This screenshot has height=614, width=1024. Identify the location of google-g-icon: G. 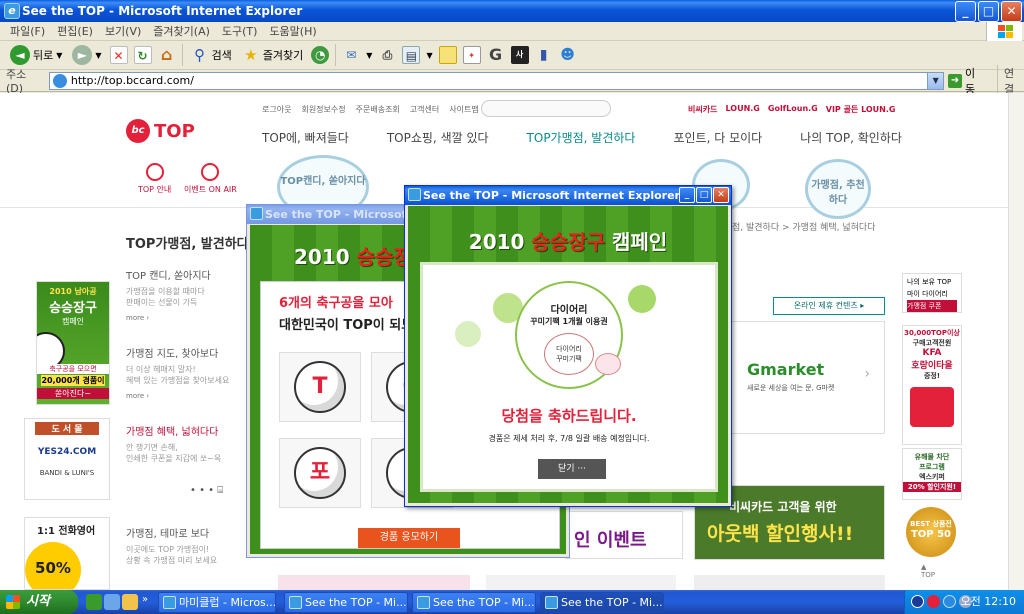
(496, 55).